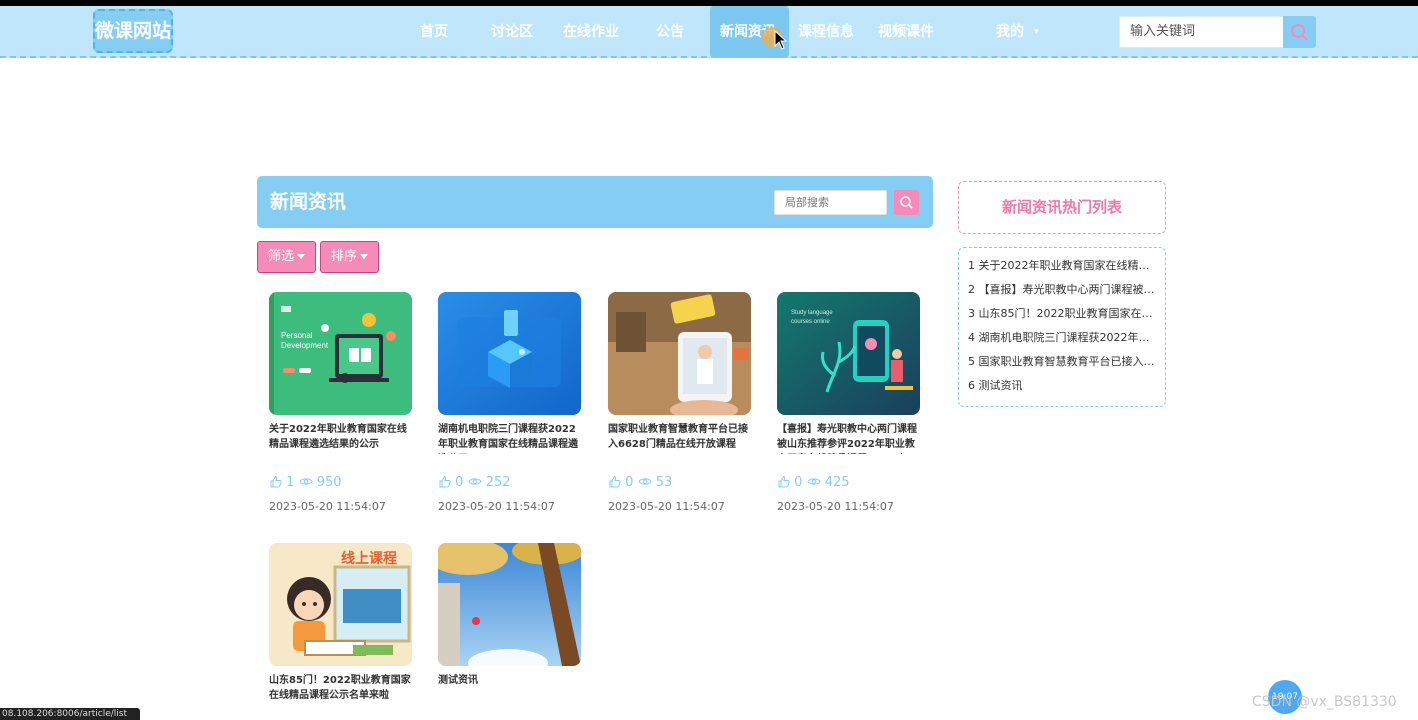 The height and width of the screenshot is (720, 1418). I want to click on news-section-header: 新闻资讯 局部搜索, so click(595, 202).